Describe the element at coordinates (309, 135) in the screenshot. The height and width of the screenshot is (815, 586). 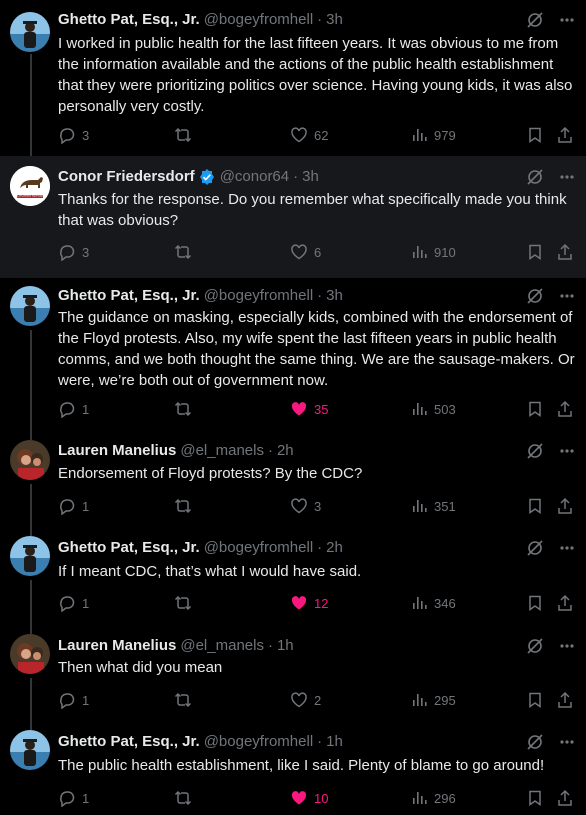
I see `like-button: 62` at that location.